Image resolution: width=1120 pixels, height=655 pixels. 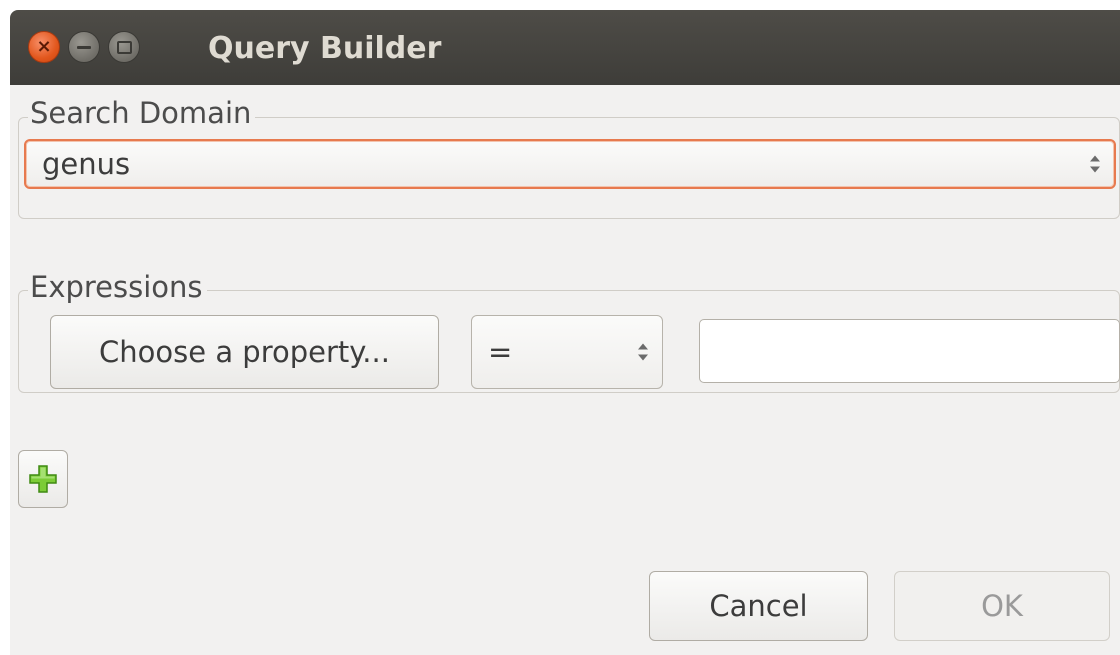 I want to click on search-domain-value: genus, so click(x=86, y=164).